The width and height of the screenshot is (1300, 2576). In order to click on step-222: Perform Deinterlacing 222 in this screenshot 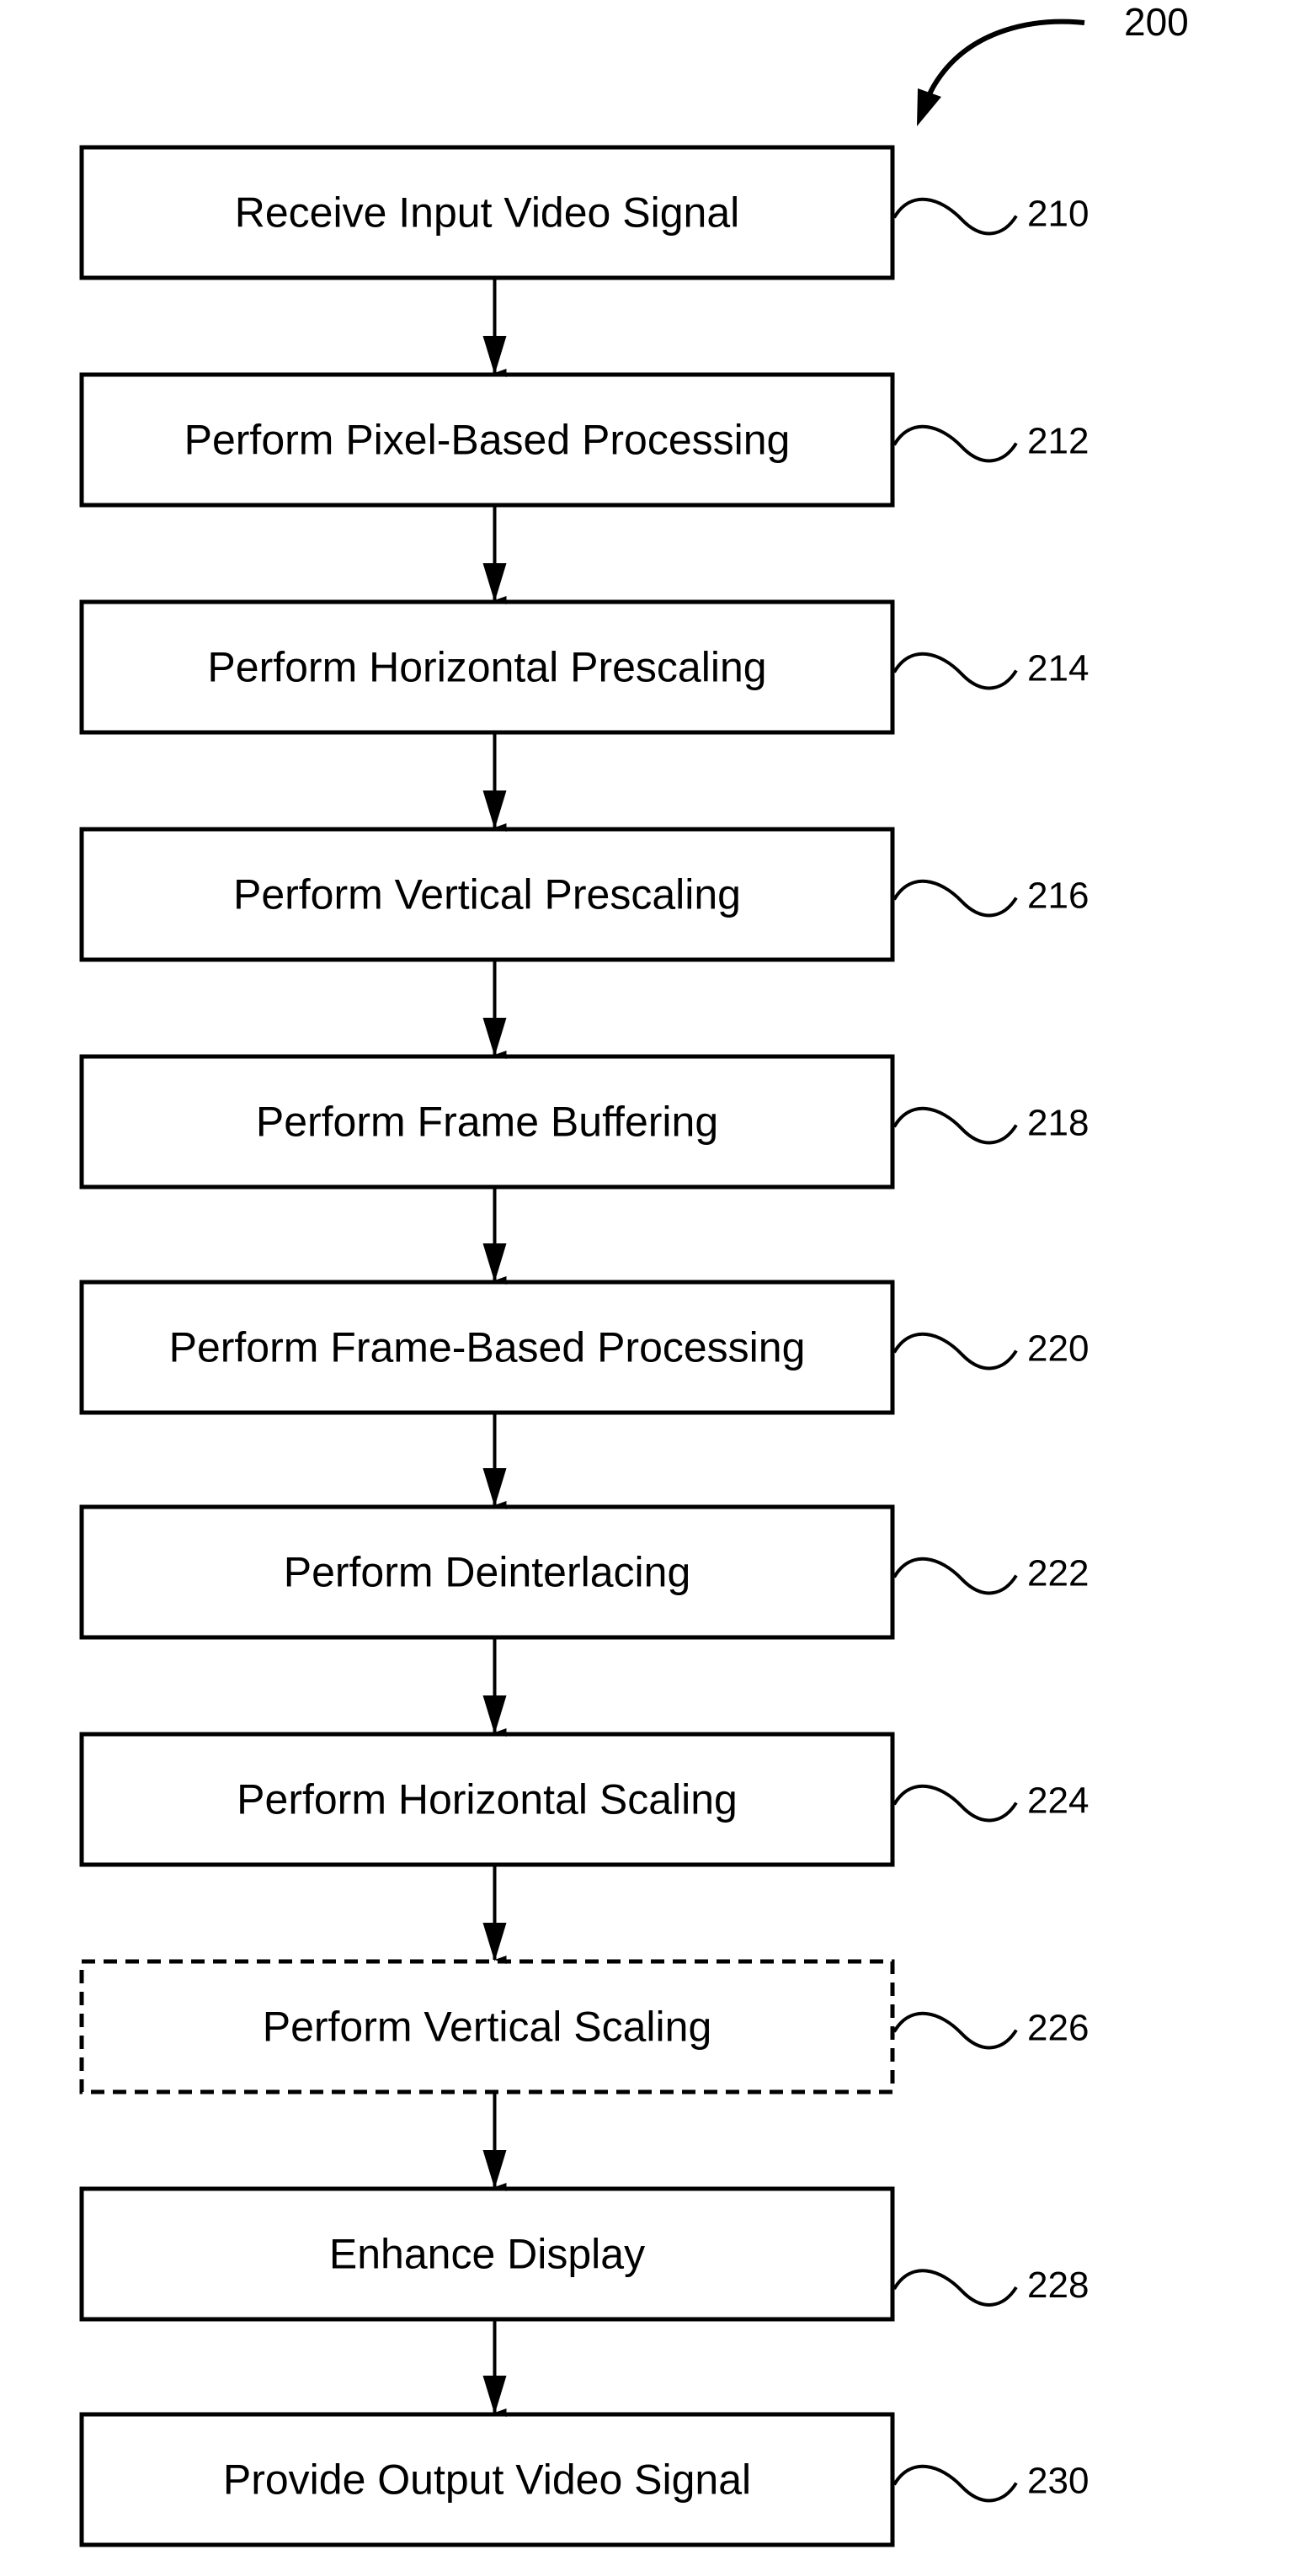, I will do `click(584, 1572)`.